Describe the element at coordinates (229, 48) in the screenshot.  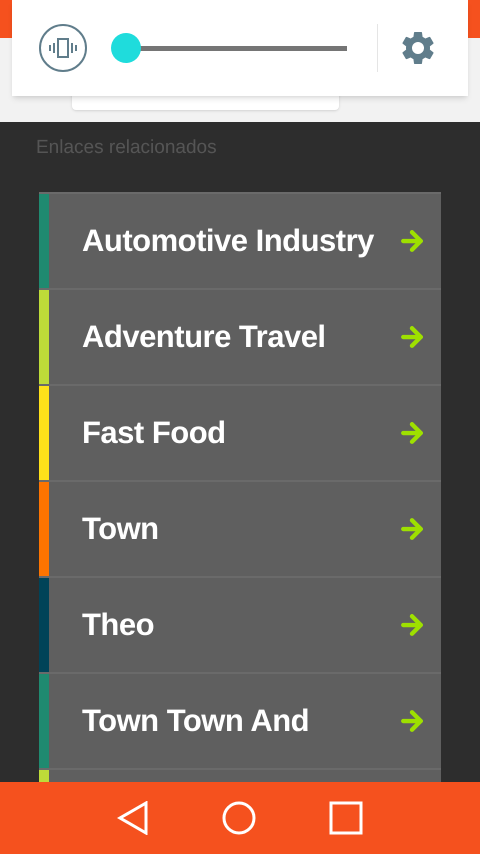
I see `volume-slider` at that location.